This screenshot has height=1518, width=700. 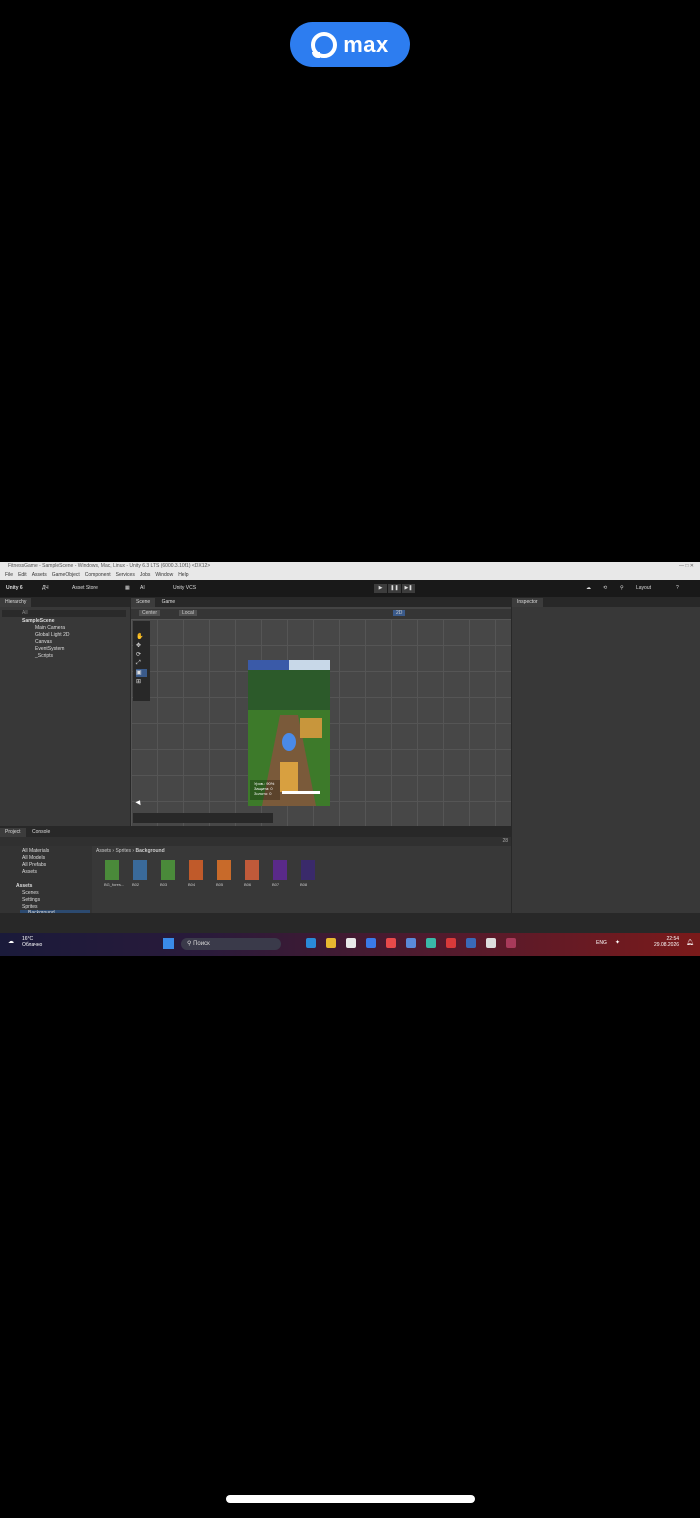 What do you see at coordinates (643, 588) in the screenshot?
I see `layout-dropdown: Layout` at bounding box center [643, 588].